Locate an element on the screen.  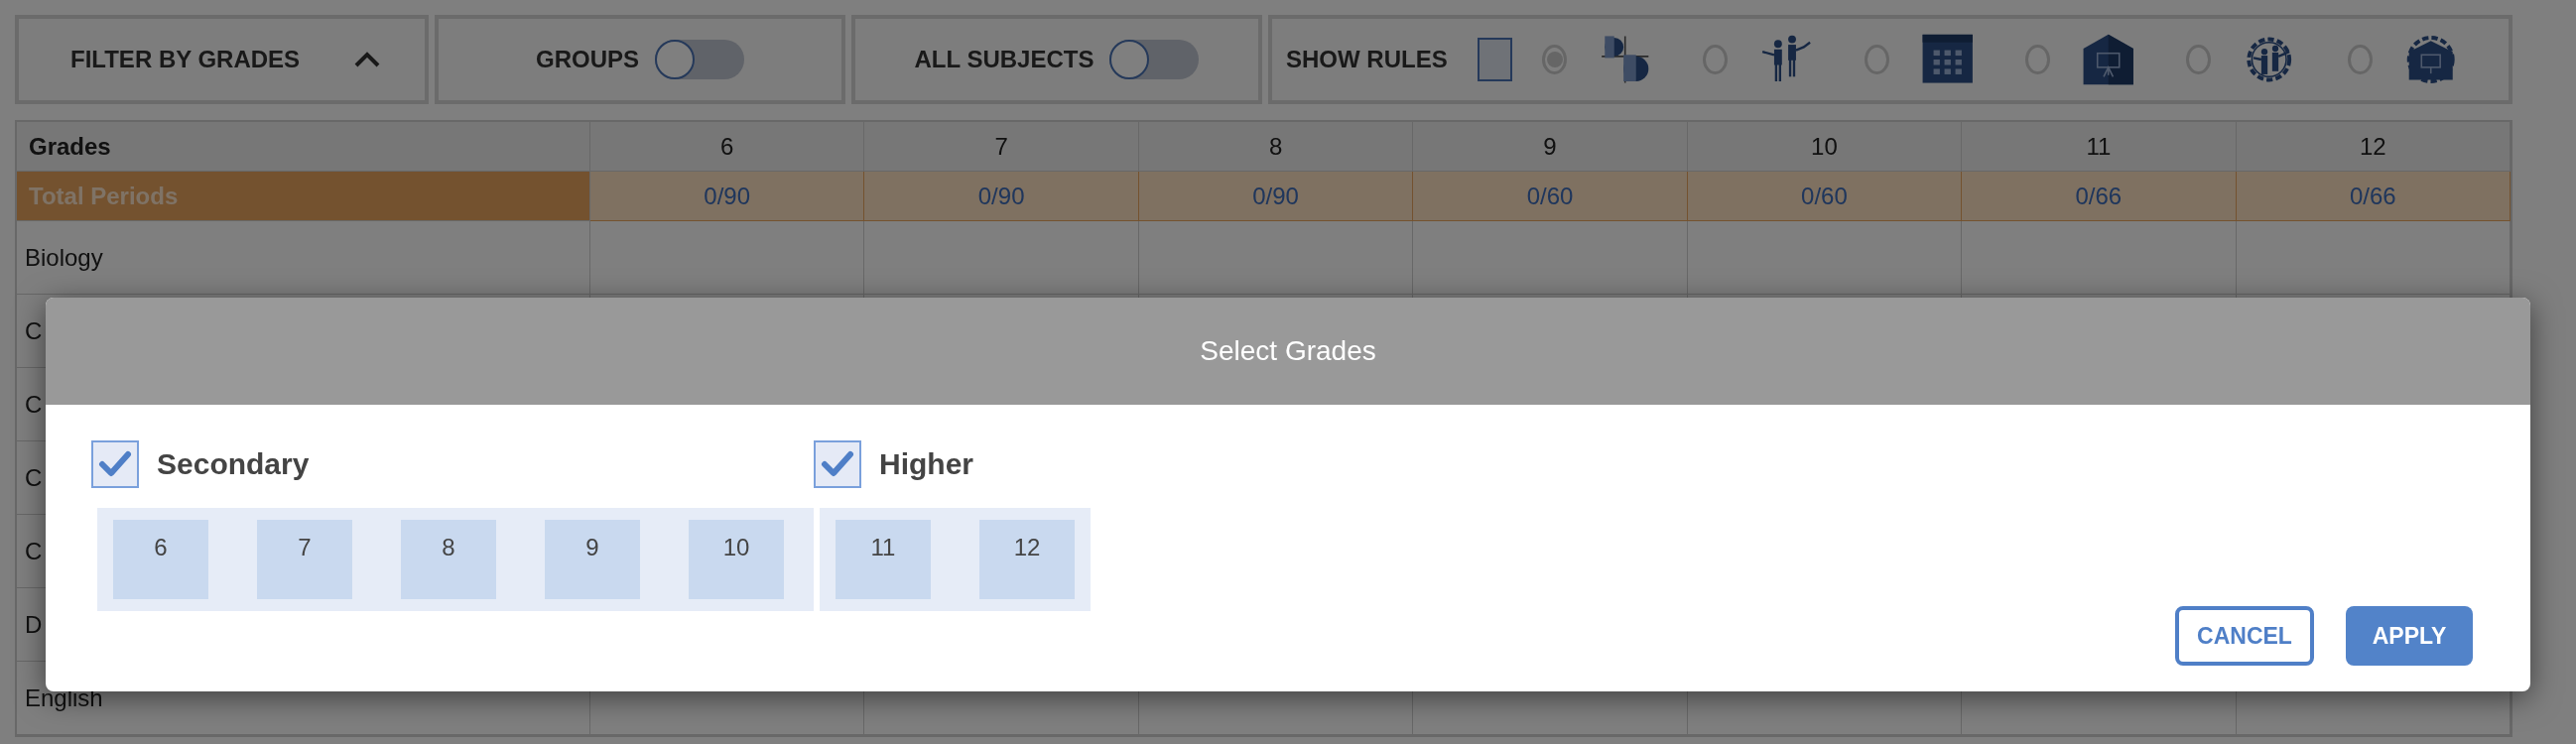
header-cell: Grades is located at coordinates (303, 147).